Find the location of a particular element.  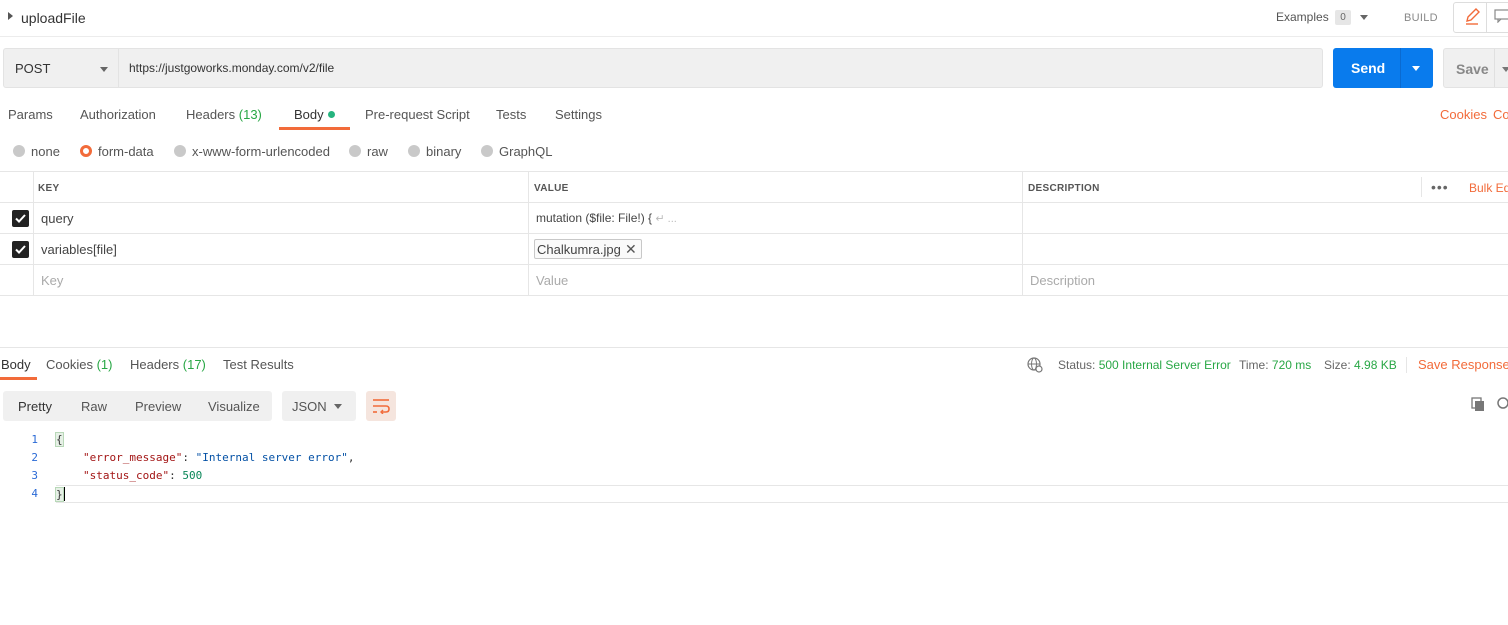

request-title-bar: uploadFile Examples 0 BUILD is located at coordinates (754, 18).